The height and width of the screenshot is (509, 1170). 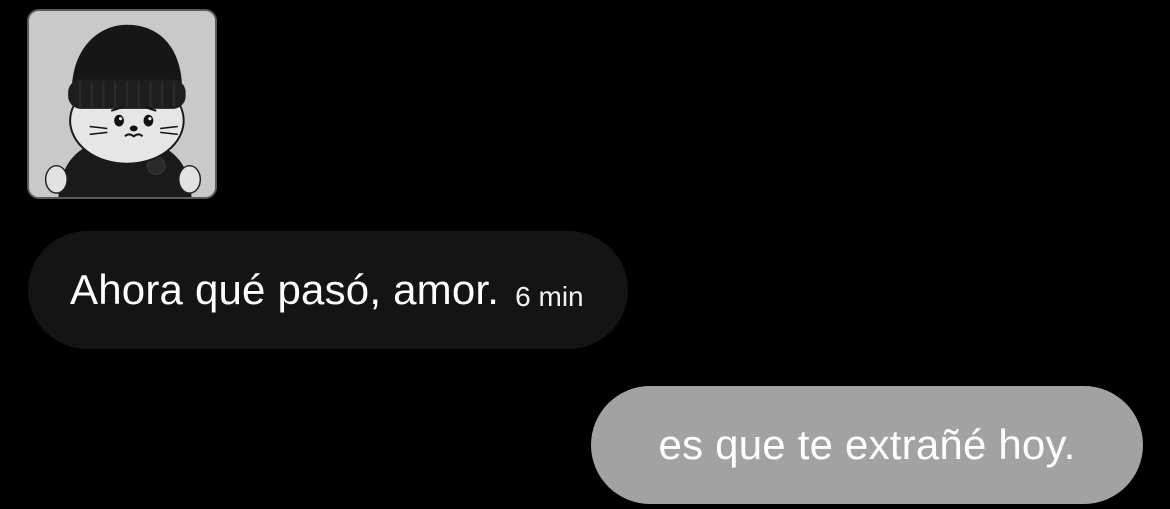 I want to click on sent-message-bubble: es que te extrañé hoy., so click(x=867, y=445).